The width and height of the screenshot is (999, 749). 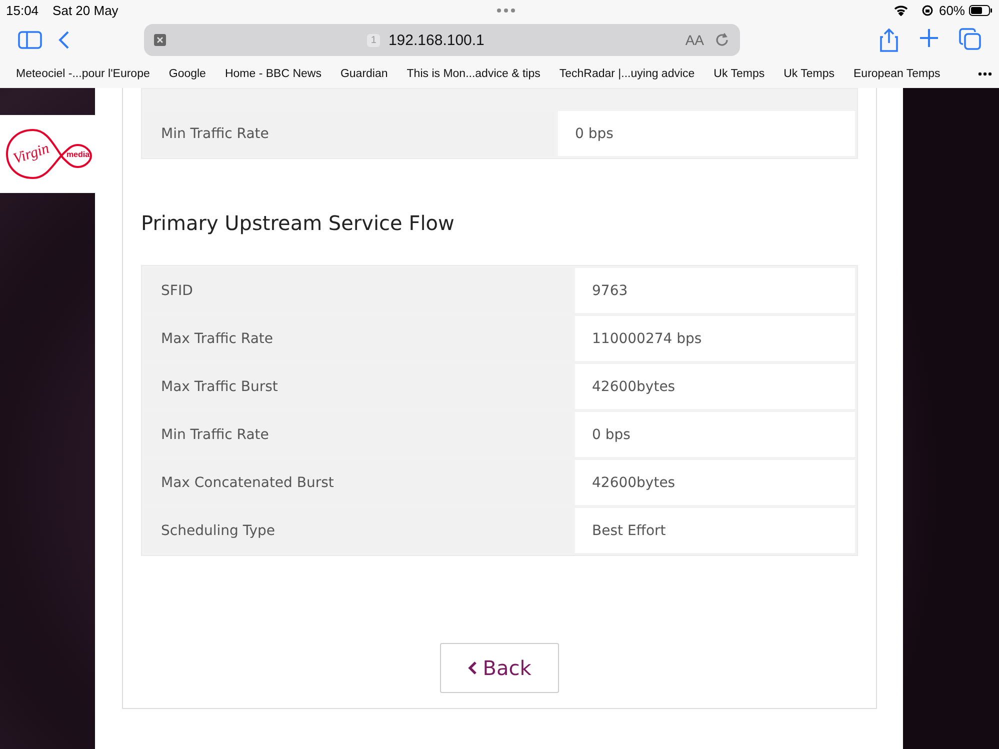 I want to click on bookmark-link: This is Mon...advice & tips, so click(x=473, y=74).